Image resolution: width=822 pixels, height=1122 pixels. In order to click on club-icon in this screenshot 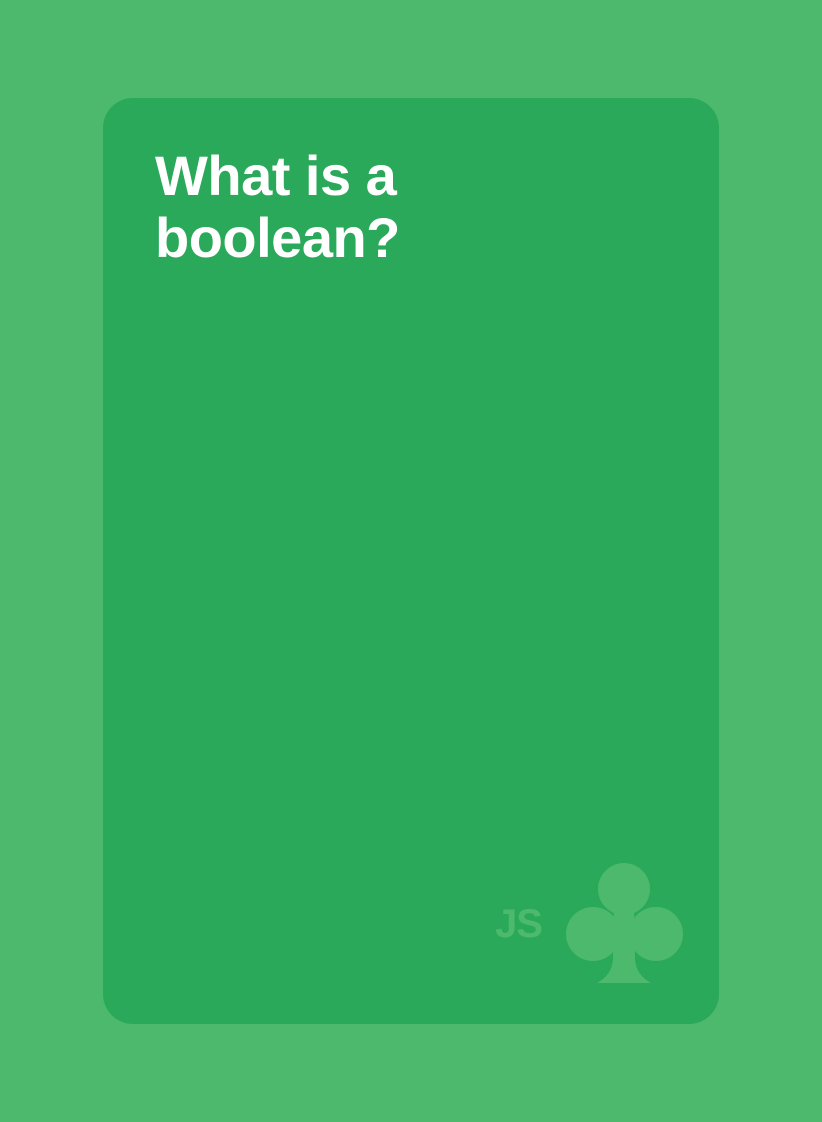, I will do `click(624, 923)`.